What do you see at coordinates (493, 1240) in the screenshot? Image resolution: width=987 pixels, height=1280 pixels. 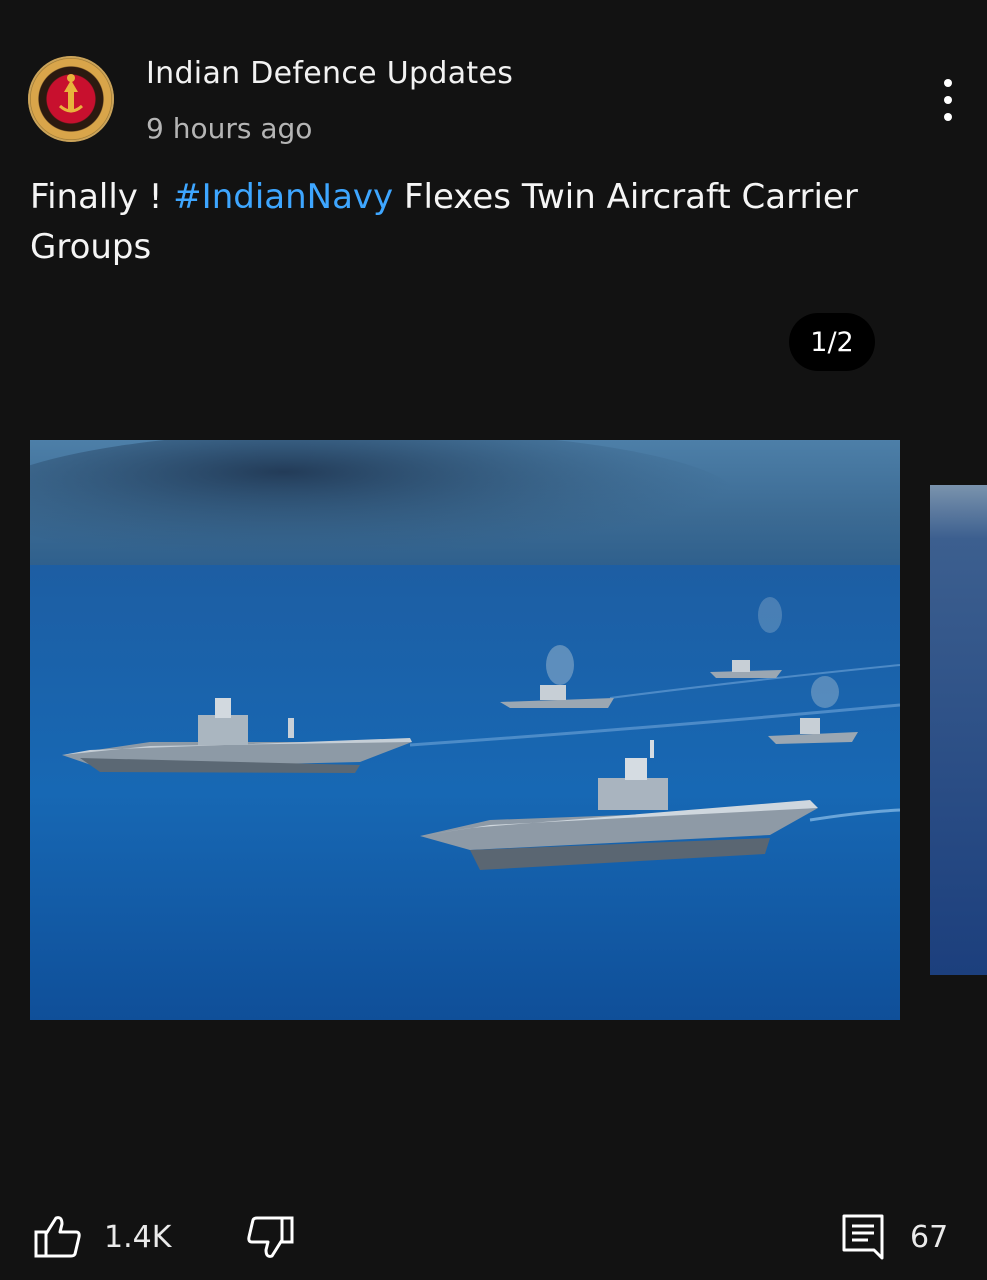 I see `action-bar: 1.4K 67` at bounding box center [493, 1240].